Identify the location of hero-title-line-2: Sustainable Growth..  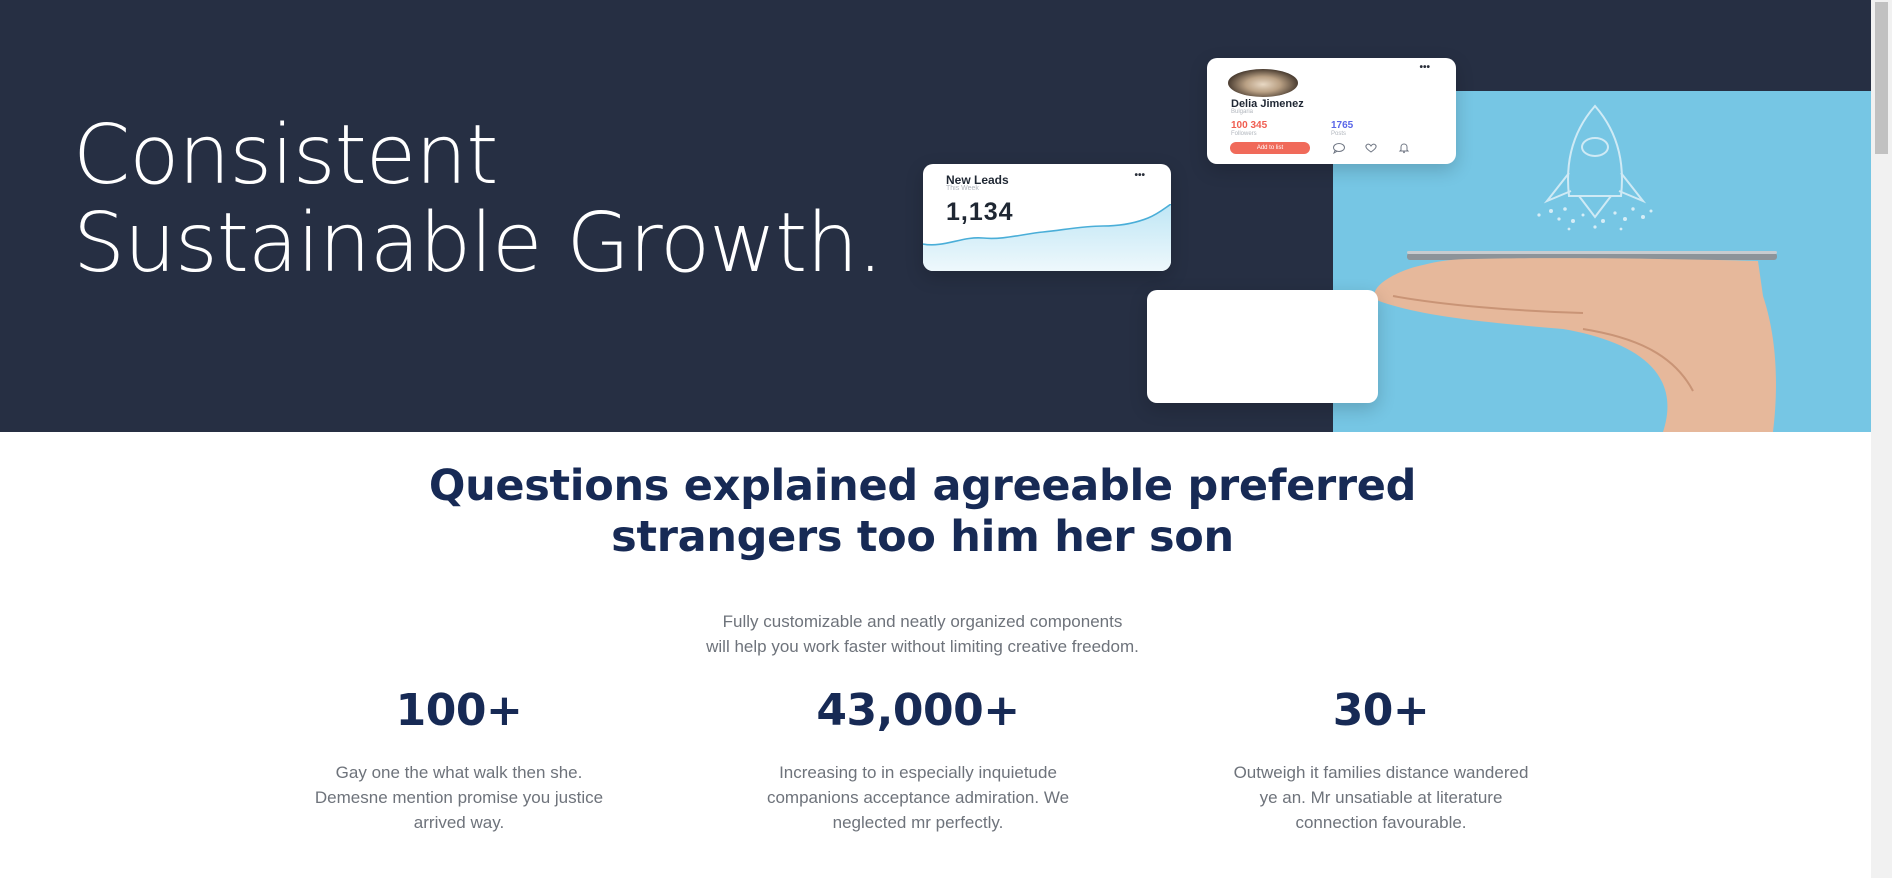
(478, 243).